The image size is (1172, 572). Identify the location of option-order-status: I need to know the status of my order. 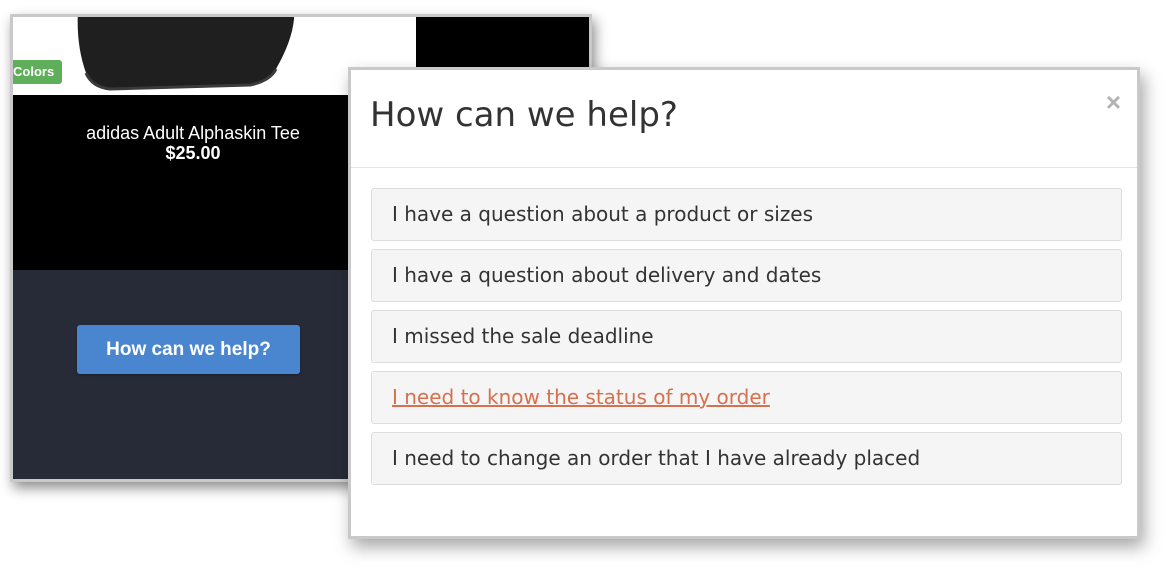
(746, 397).